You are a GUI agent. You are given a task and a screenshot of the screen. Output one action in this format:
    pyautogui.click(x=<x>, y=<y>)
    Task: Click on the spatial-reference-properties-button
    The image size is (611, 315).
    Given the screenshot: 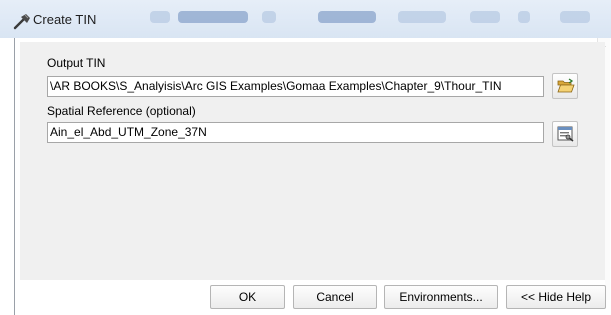 What is the action you would take?
    pyautogui.click(x=565, y=134)
    